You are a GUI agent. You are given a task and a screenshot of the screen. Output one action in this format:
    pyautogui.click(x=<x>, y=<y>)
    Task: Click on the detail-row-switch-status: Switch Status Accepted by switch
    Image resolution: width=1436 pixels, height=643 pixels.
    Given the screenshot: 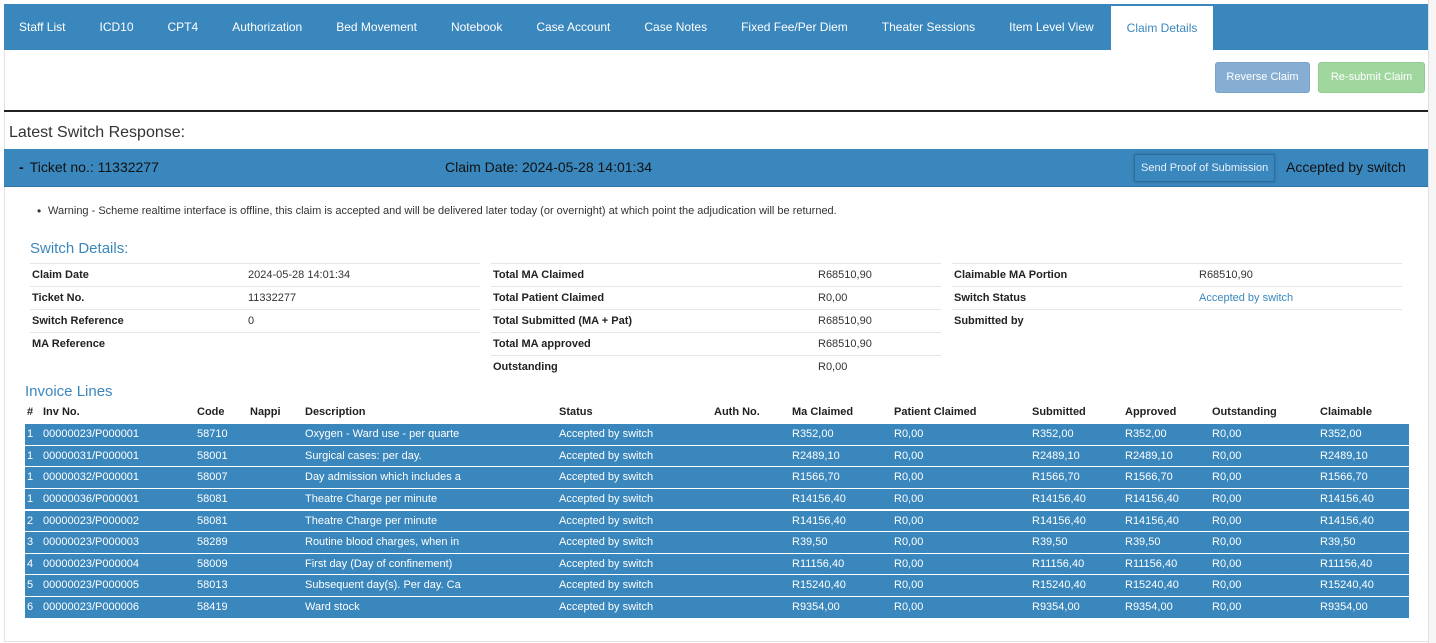 What is the action you would take?
    pyautogui.click(x=1177, y=297)
    